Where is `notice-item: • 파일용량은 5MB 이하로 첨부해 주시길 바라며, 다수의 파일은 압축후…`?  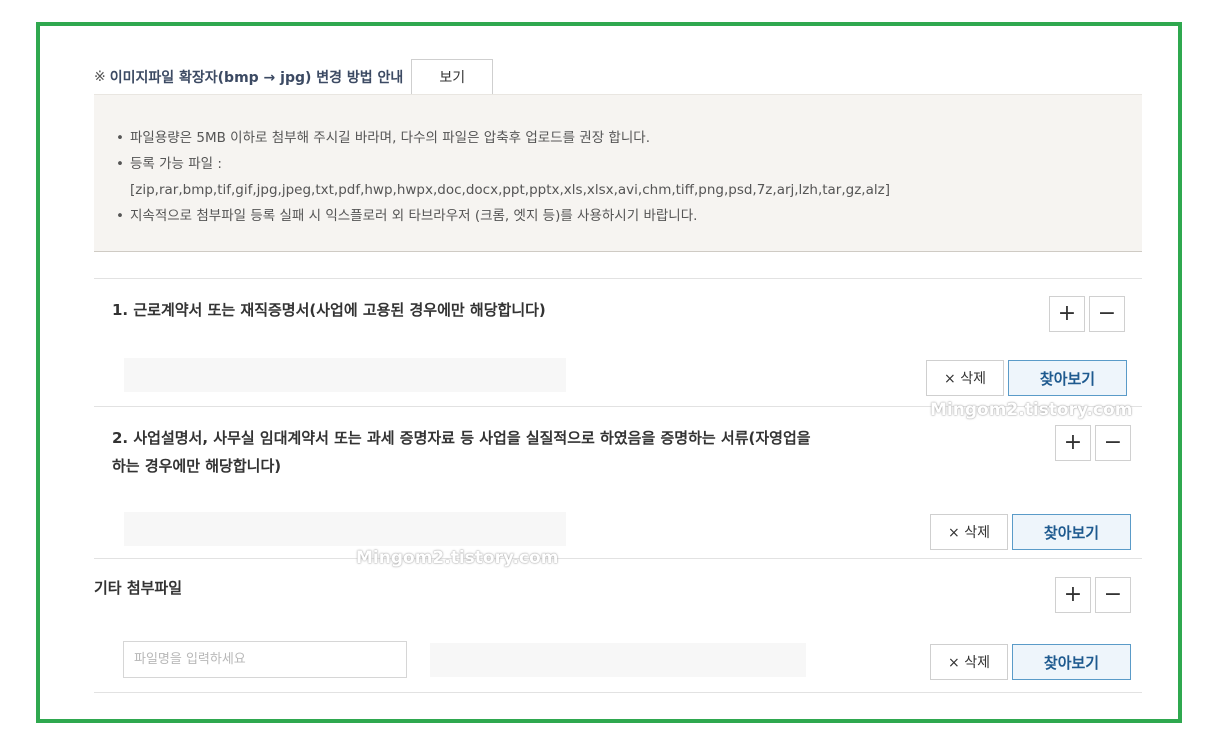 notice-item: • 파일용량은 5MB 이하로 첨부해 주시길 바라며, 다수의 파일은 압축후… is located at coordinates (629, 138).